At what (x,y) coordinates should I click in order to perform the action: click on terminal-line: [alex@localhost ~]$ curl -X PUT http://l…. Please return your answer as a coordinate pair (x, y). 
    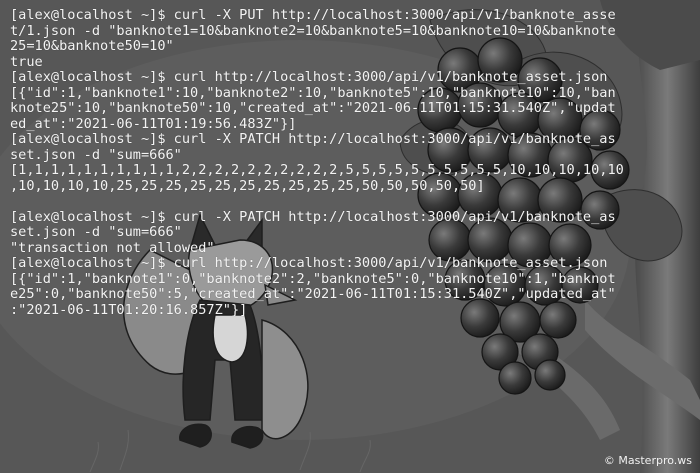
    Looking at the image, I should click on (313, 15).